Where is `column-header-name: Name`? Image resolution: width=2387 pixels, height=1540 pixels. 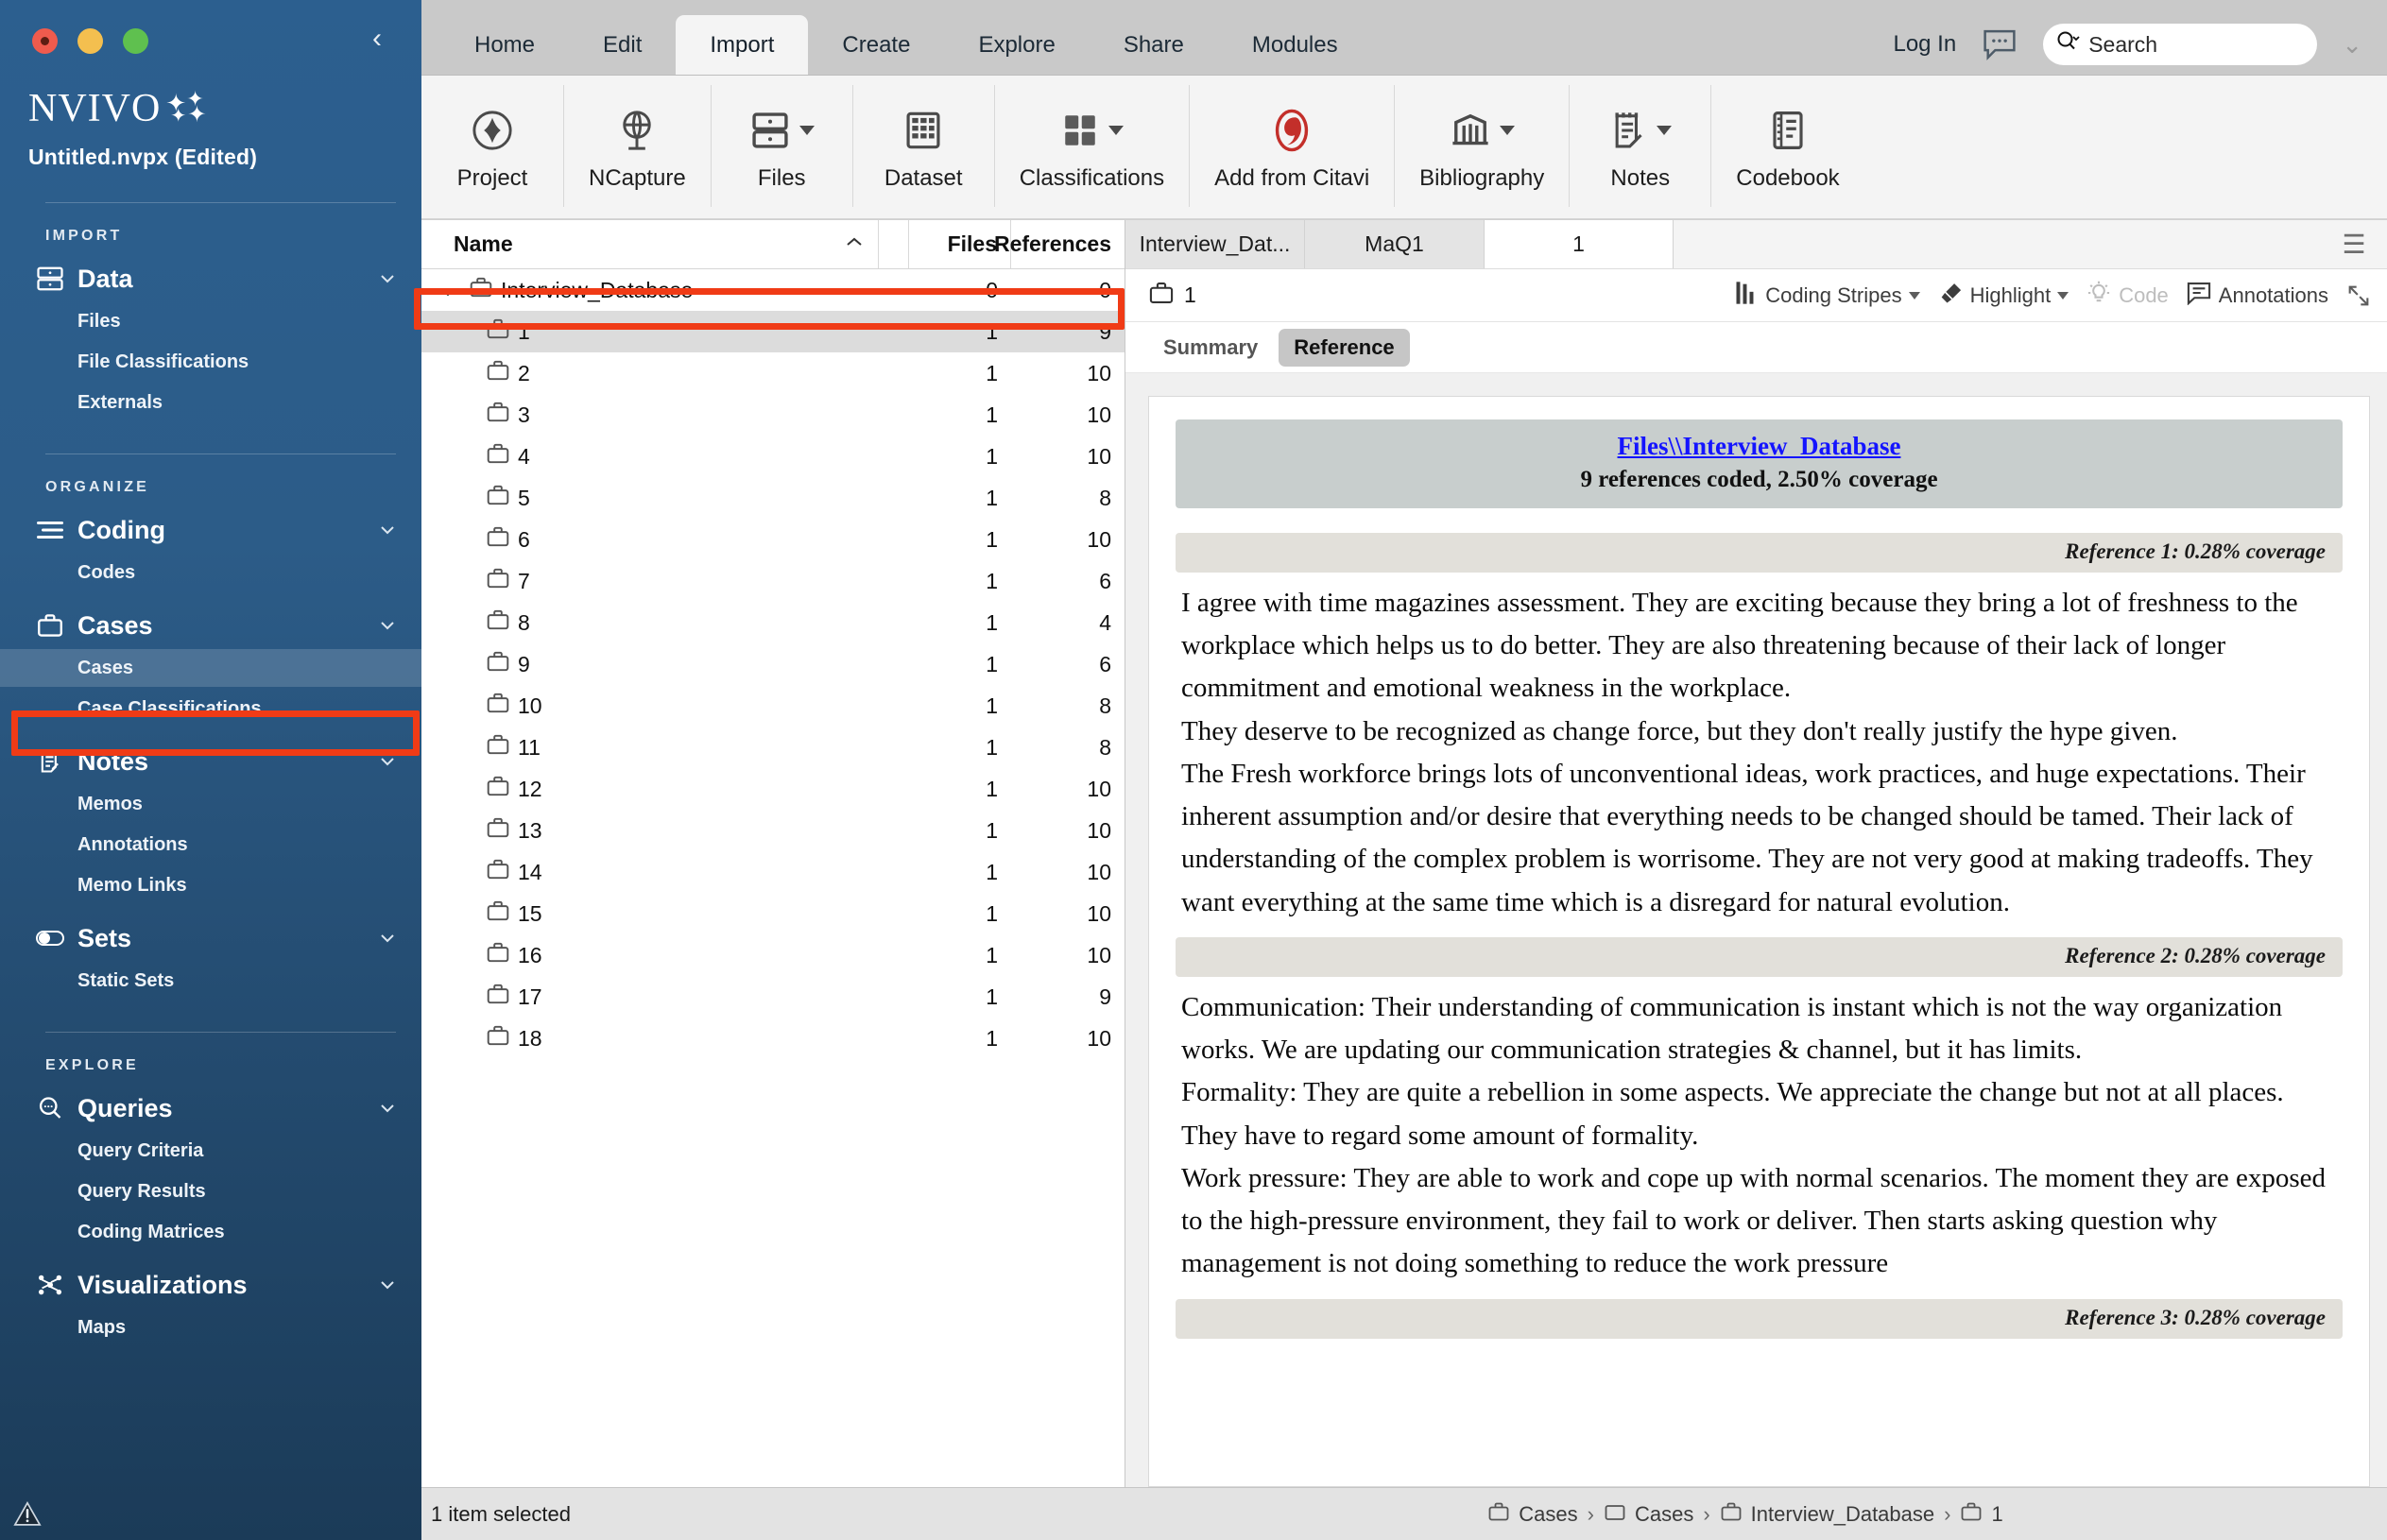 column-header-name: Name is located at coordinates (650, 244).